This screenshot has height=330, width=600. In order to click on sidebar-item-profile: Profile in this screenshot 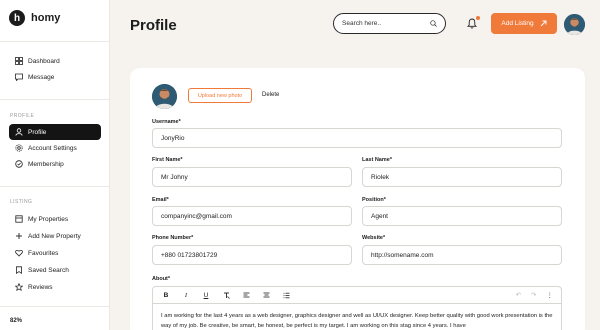, I will do `click(55, 132)`.